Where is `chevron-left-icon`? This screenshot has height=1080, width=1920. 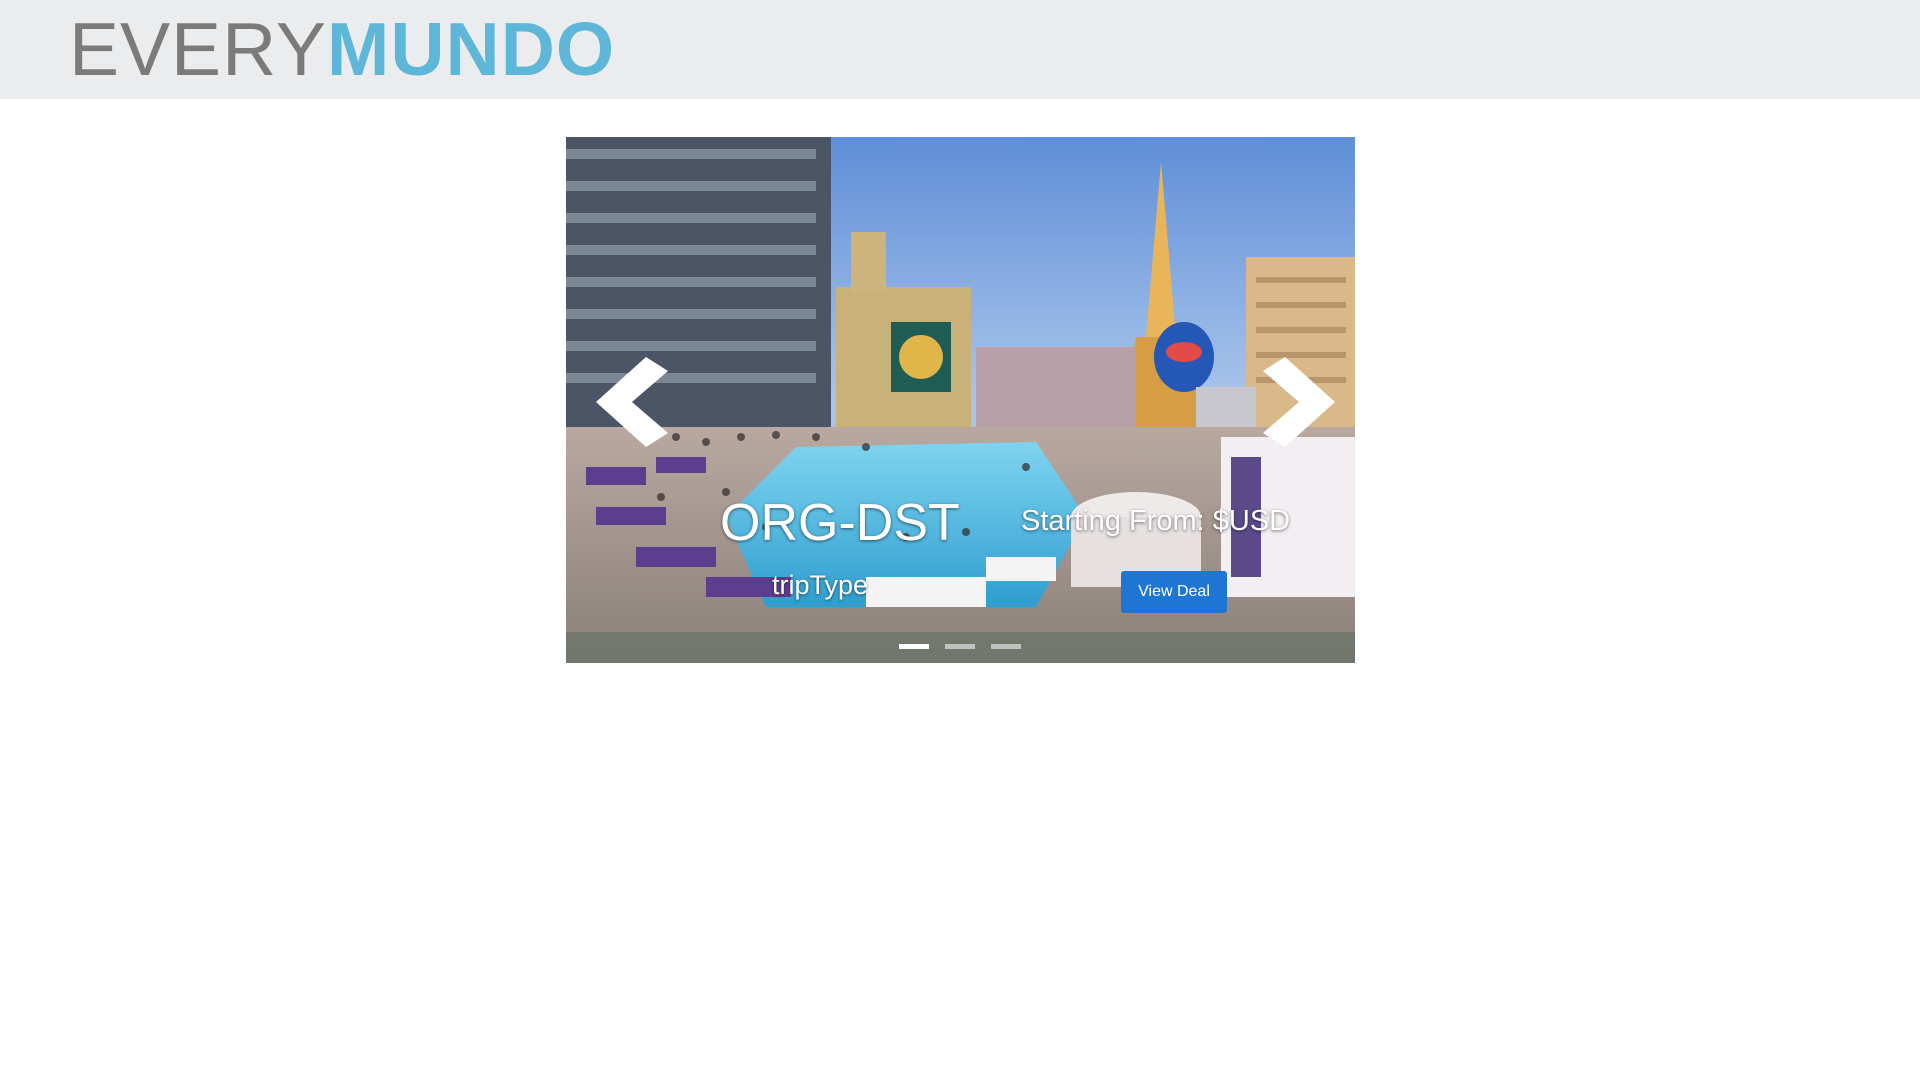
chevron-left-icon is located at coordinates (632, 402).